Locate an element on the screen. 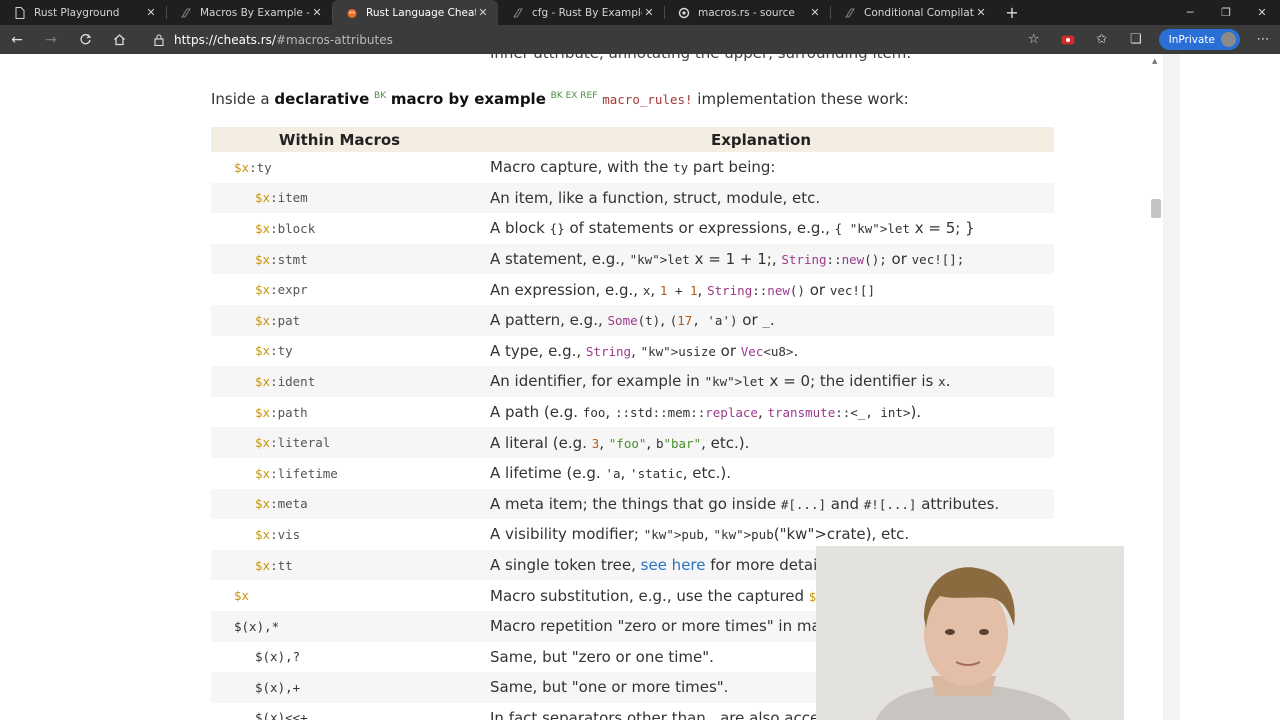  document-icon is located at coordinates (20, 12).